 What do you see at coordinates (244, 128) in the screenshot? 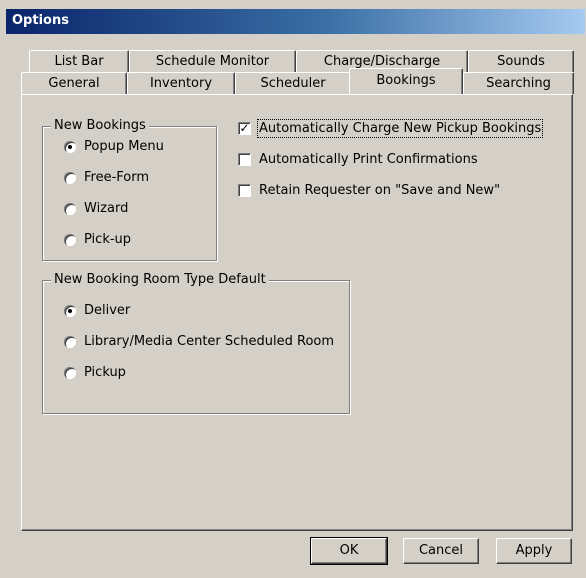
I see `check-icon: ✓` at bounding box center [244, 128].